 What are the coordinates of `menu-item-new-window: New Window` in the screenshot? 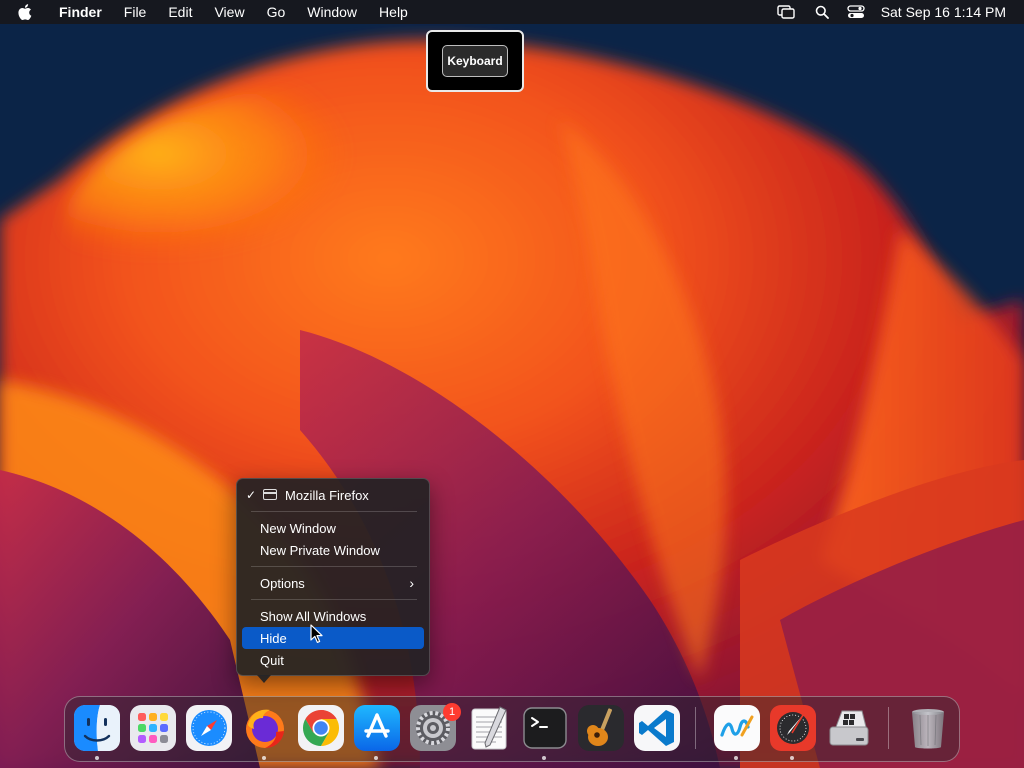 It's located at (333, 528).